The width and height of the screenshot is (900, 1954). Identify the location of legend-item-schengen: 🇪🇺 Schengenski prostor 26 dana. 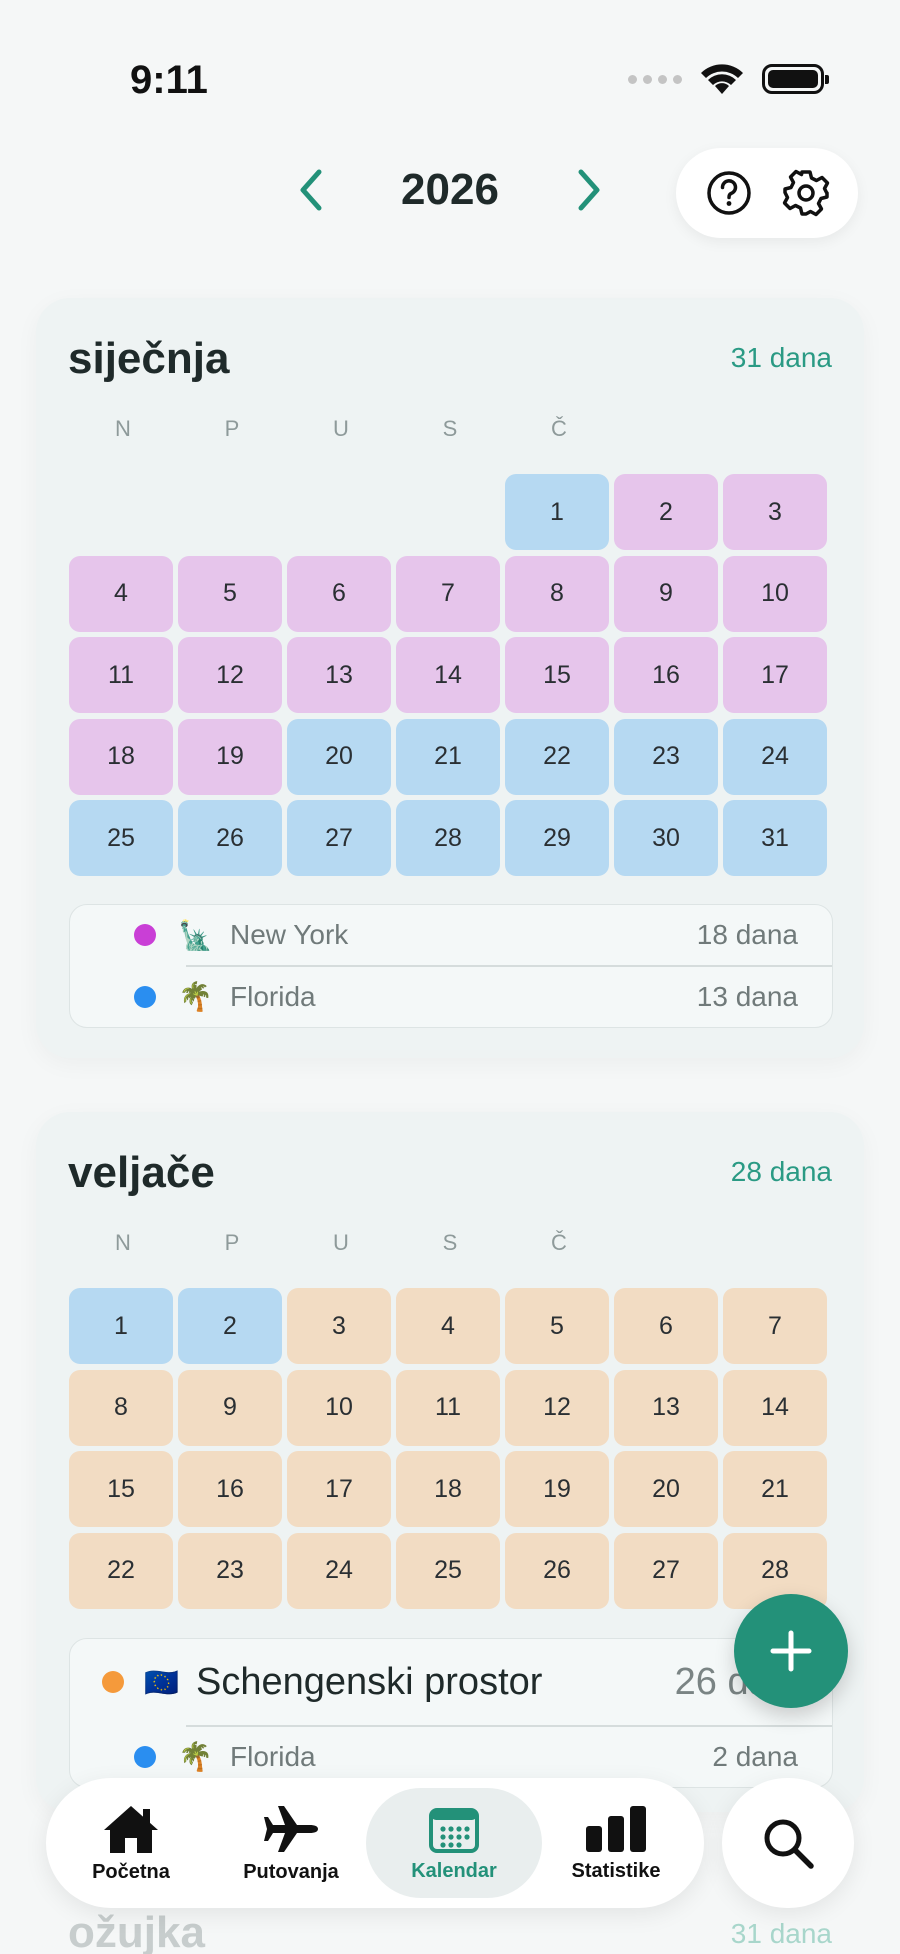
(451, 1682).